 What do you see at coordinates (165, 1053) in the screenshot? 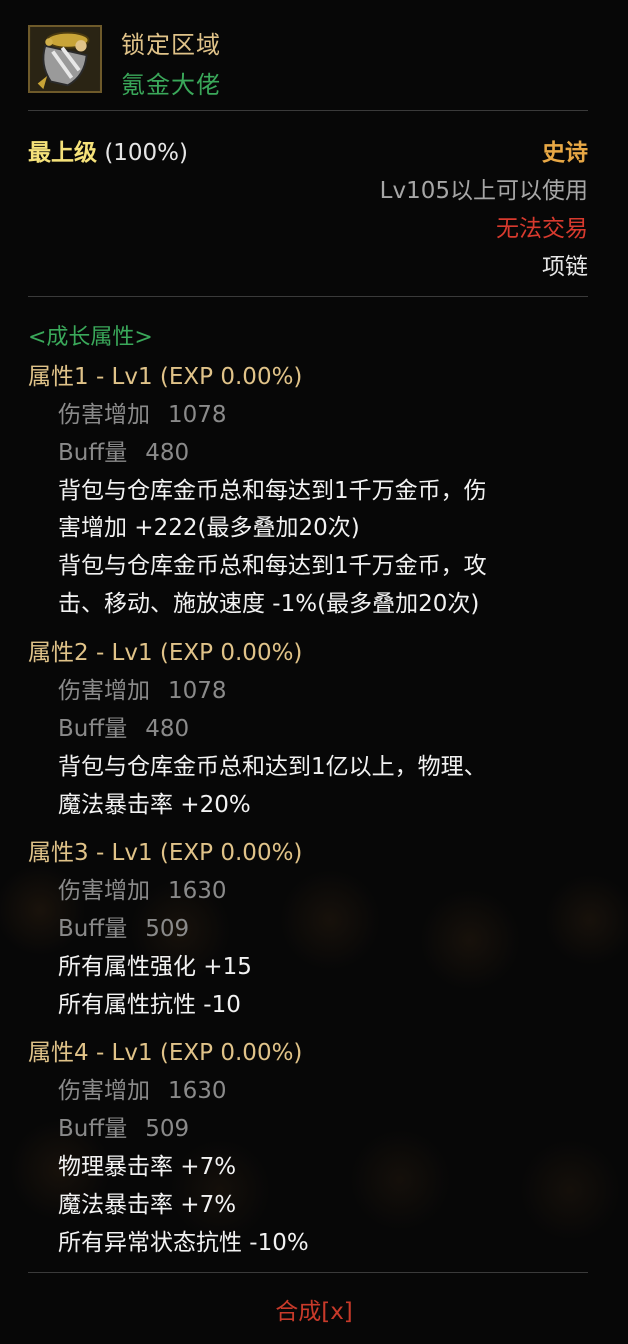
I see `attribute-title: 属性4 - Lv1 (EXP 0.00%)` at bounding box center [165, 1053].